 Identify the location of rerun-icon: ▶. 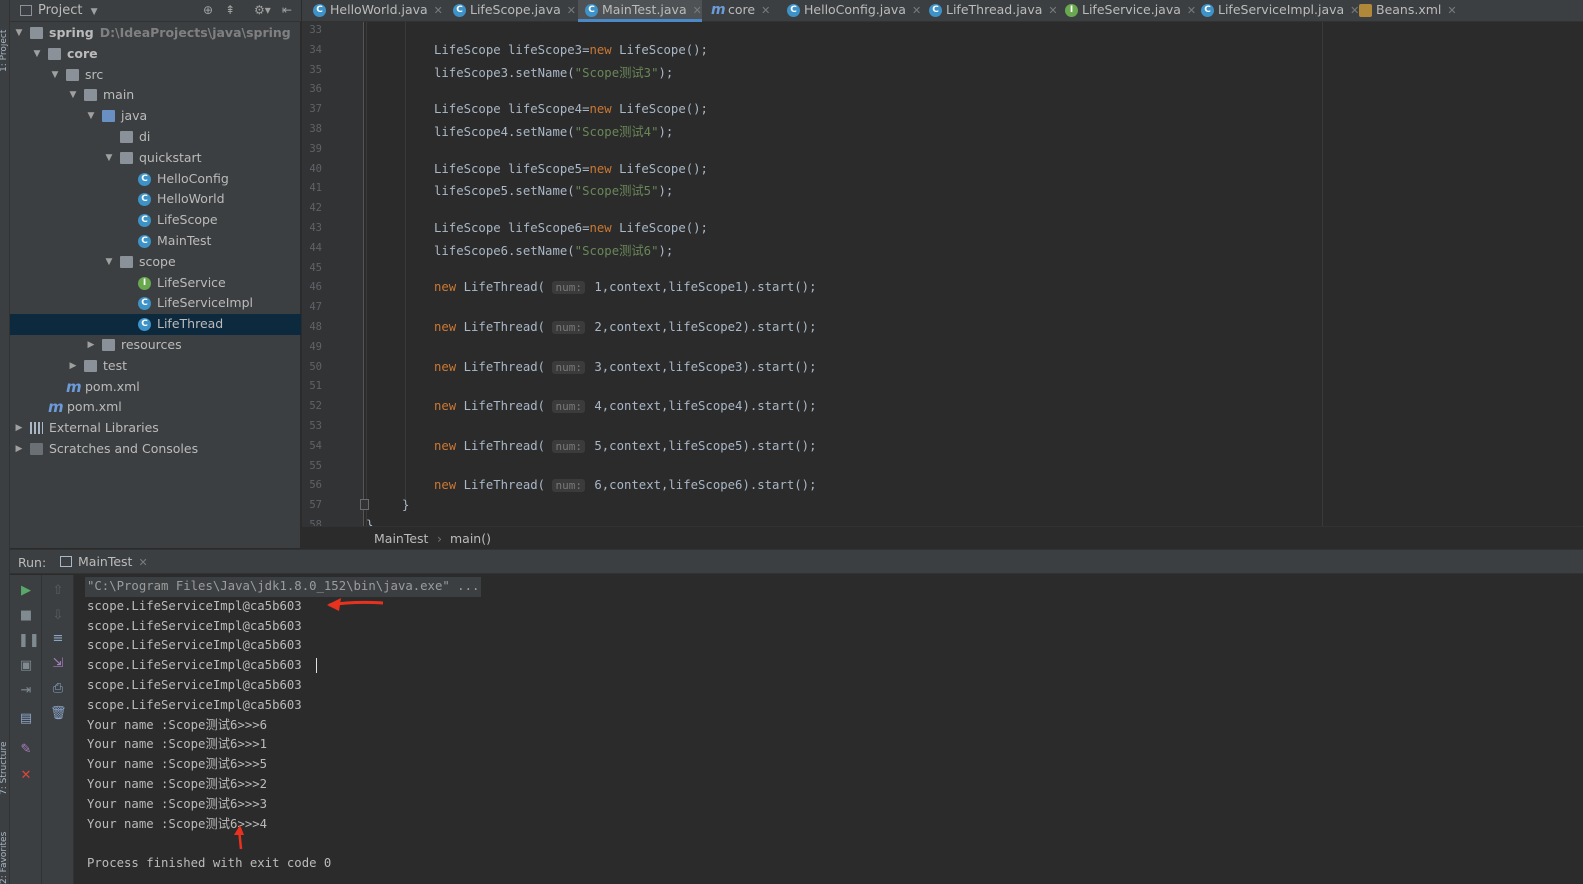
(26, 591).